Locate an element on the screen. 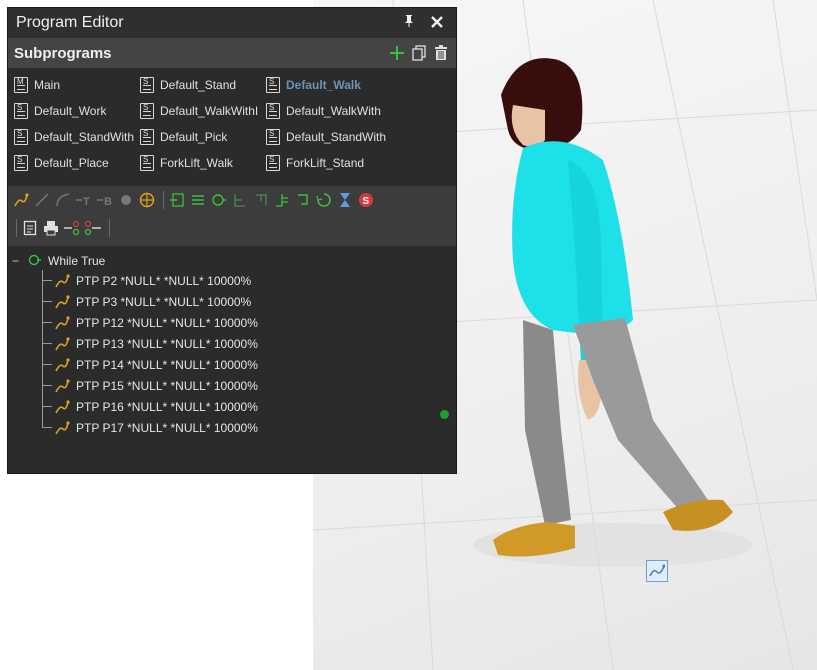  subprogram-item: ForkLift_Walk is located at coordinates (203, 163).